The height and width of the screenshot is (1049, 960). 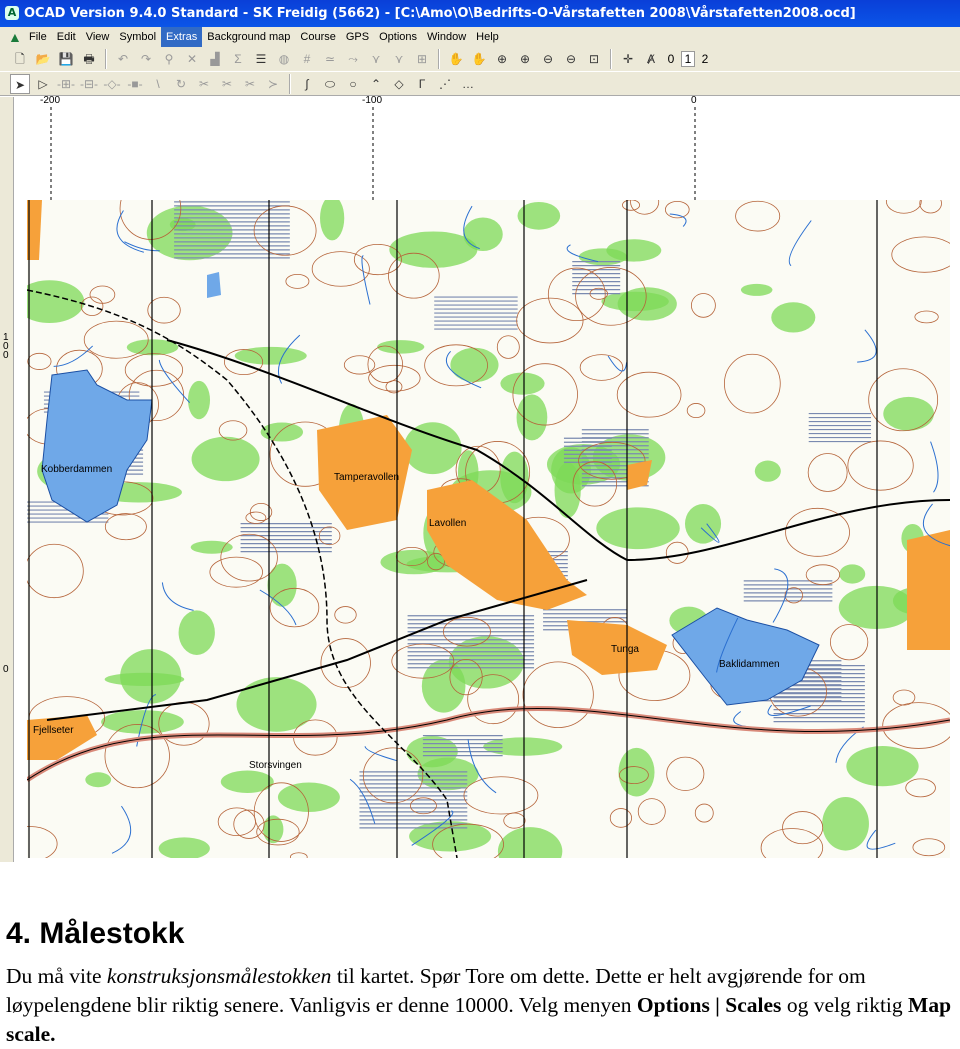 What do you see at coordinates (705, 59) in the screenshot?
I see `level-2: 2` at bounding box center [705, 59].